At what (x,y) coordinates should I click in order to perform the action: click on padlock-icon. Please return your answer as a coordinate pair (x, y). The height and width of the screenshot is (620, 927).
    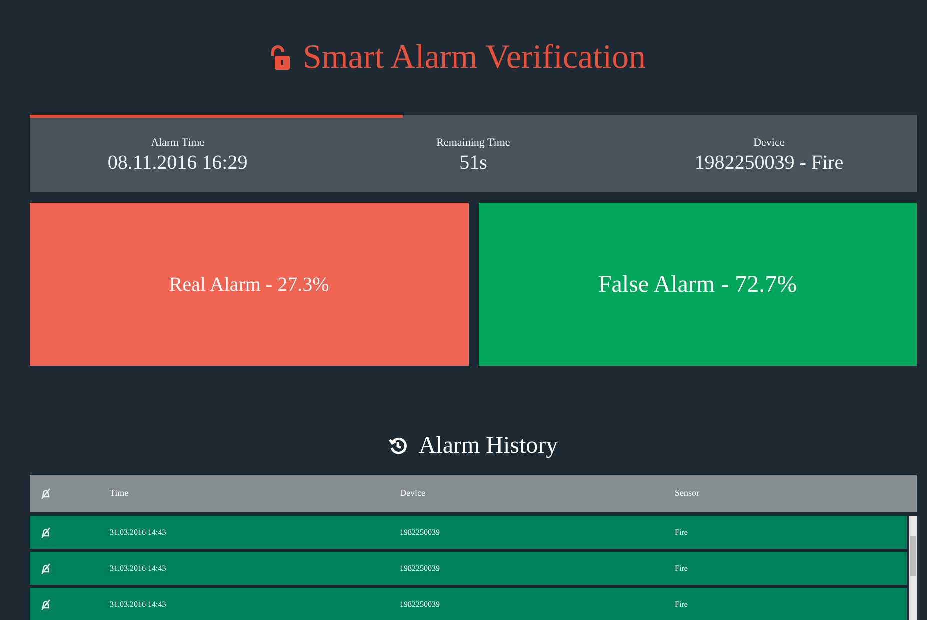
    Looking at the image, I should click on (279, 57).